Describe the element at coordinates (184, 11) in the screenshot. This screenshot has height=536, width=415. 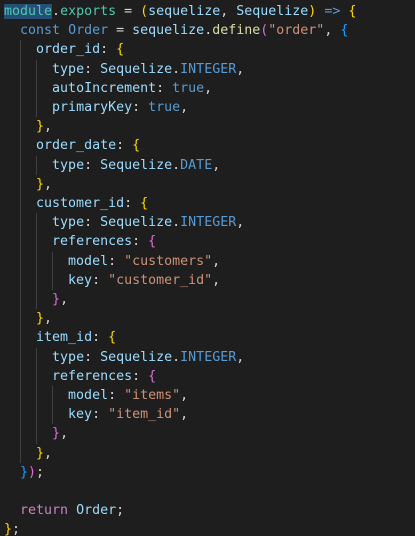
I see `code-token: sequelize` at that location.